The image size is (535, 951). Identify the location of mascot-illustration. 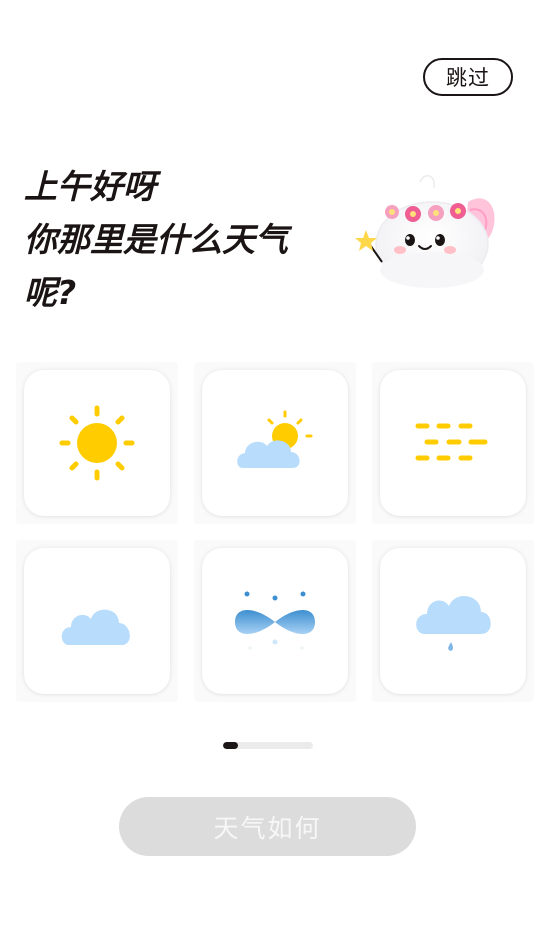
(425, 231).